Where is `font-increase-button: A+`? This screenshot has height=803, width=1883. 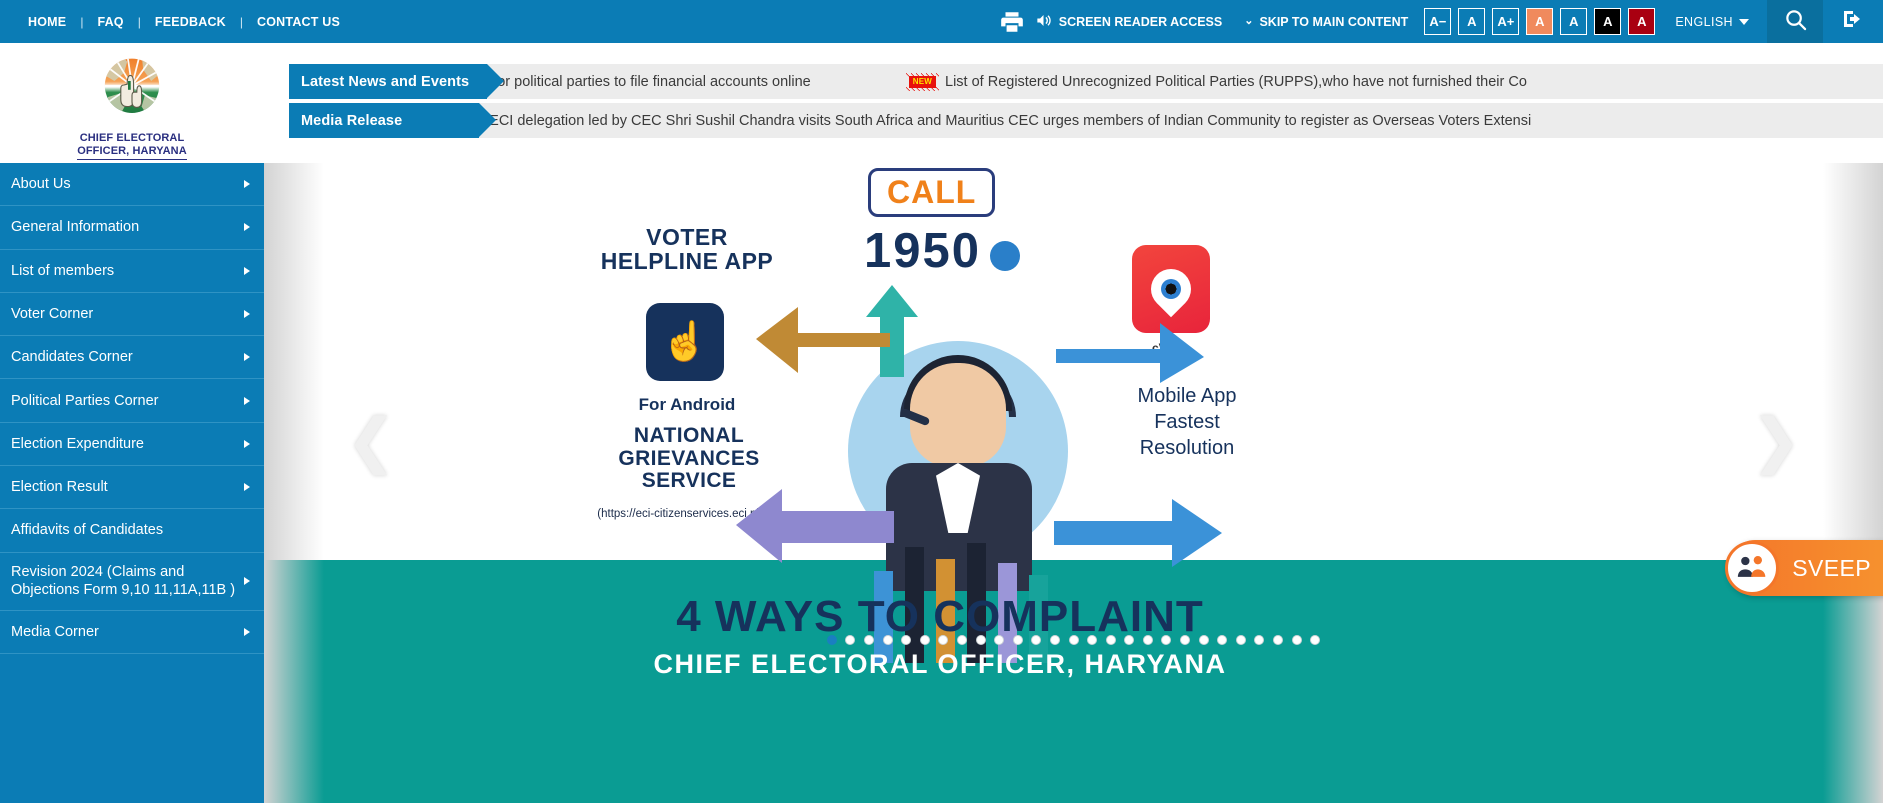
font-increase-button: A+ is located at coordinates (1506, 21).